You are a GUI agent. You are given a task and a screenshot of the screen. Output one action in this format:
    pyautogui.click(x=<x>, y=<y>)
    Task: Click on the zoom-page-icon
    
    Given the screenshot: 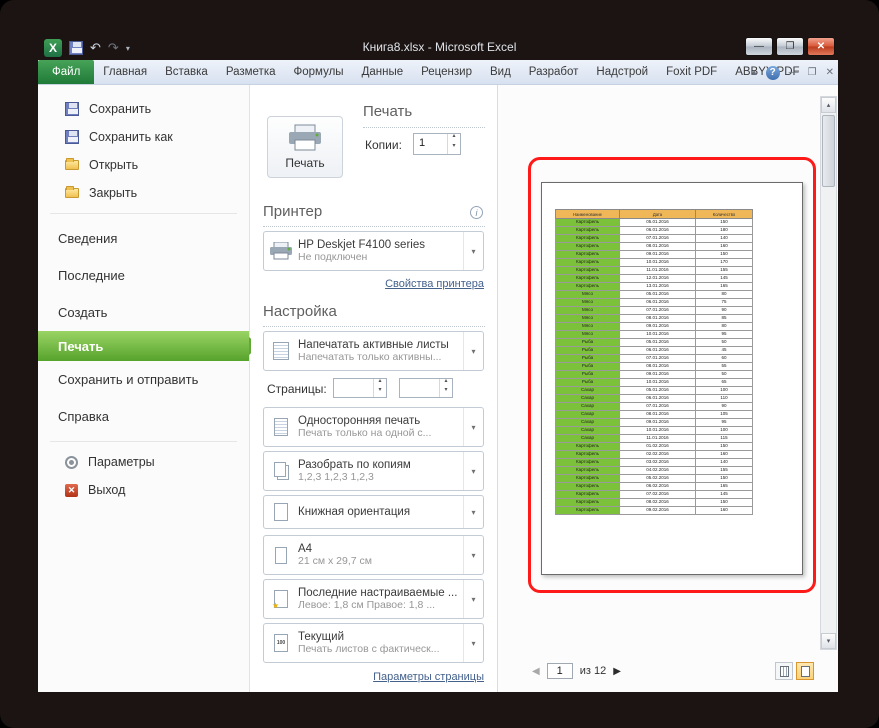 What is the action you would take?
    pyautogui.click(x=805, y=671)
    